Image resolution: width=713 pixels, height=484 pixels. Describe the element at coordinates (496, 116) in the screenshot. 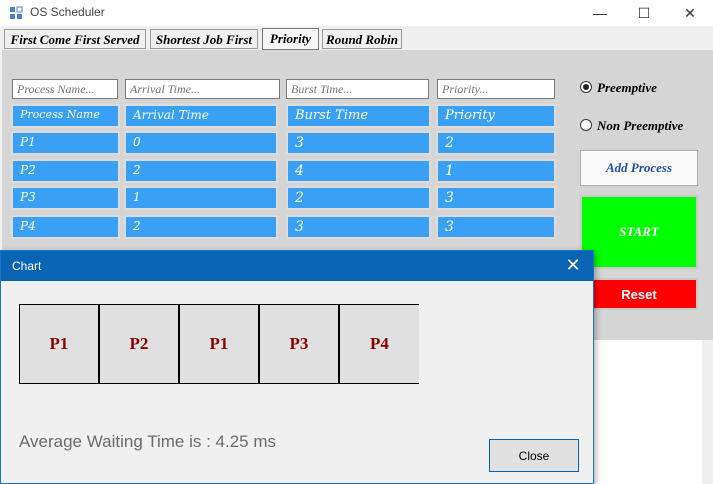

I see `header-priority: Priority` at that location.